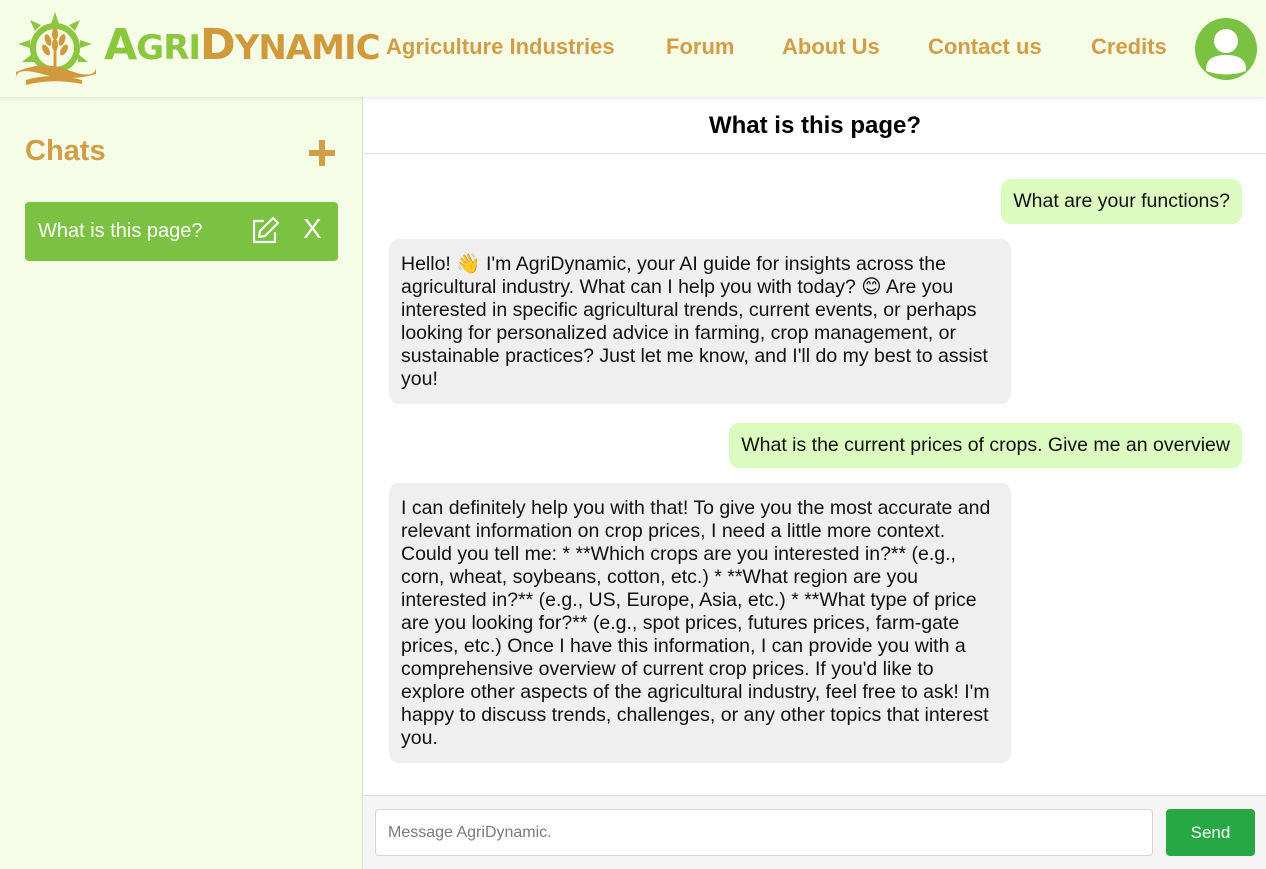 This screenshot has width=1266, height=869. Describe the element at coordinates (218, 45) in the screenshot. I see `brand-letter-d: D` at that location.